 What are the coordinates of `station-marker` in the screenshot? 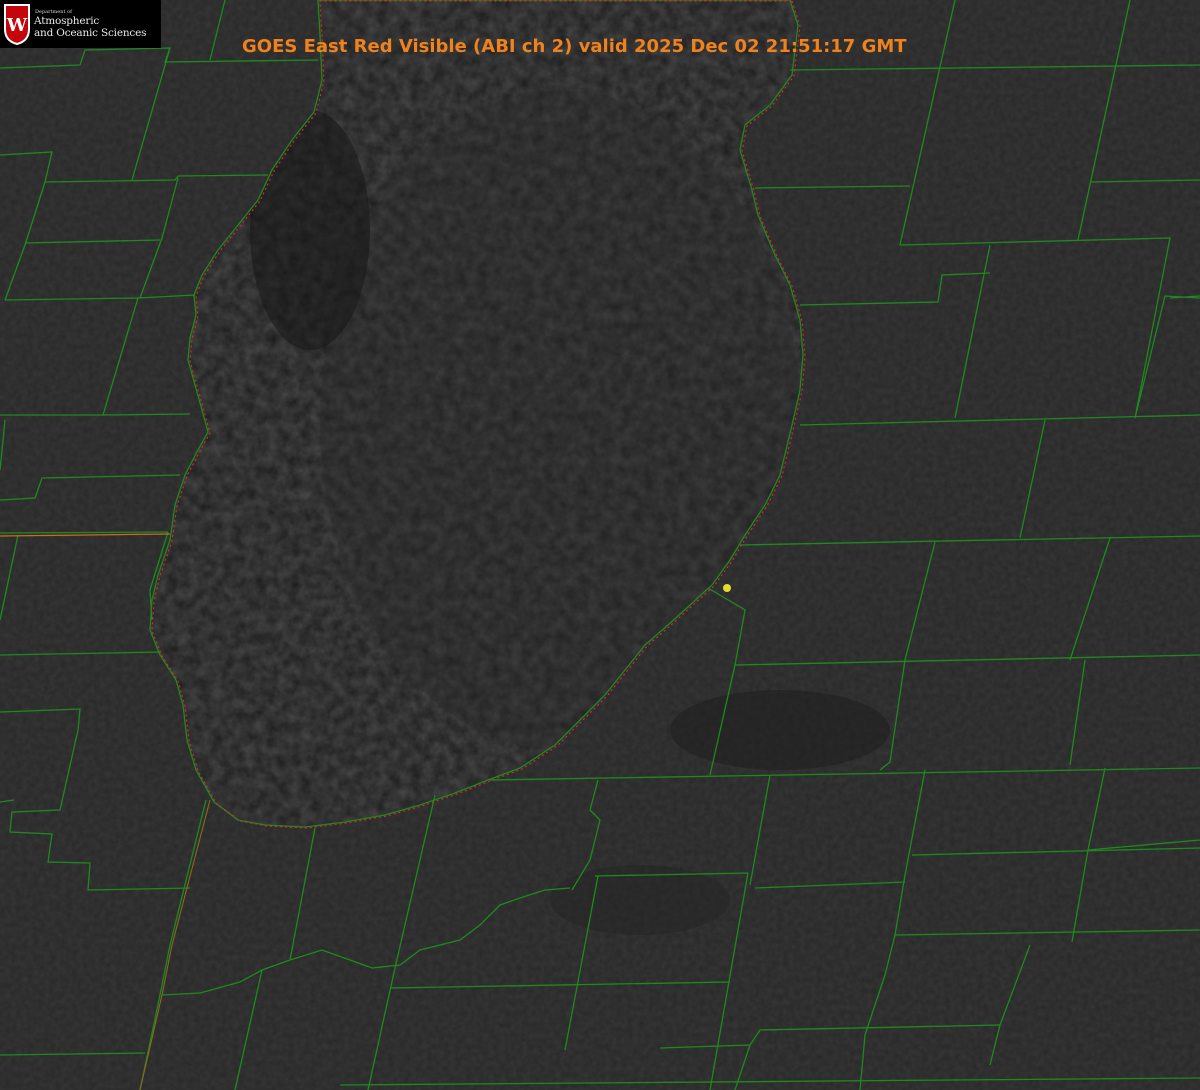 It's located at (727, 588).